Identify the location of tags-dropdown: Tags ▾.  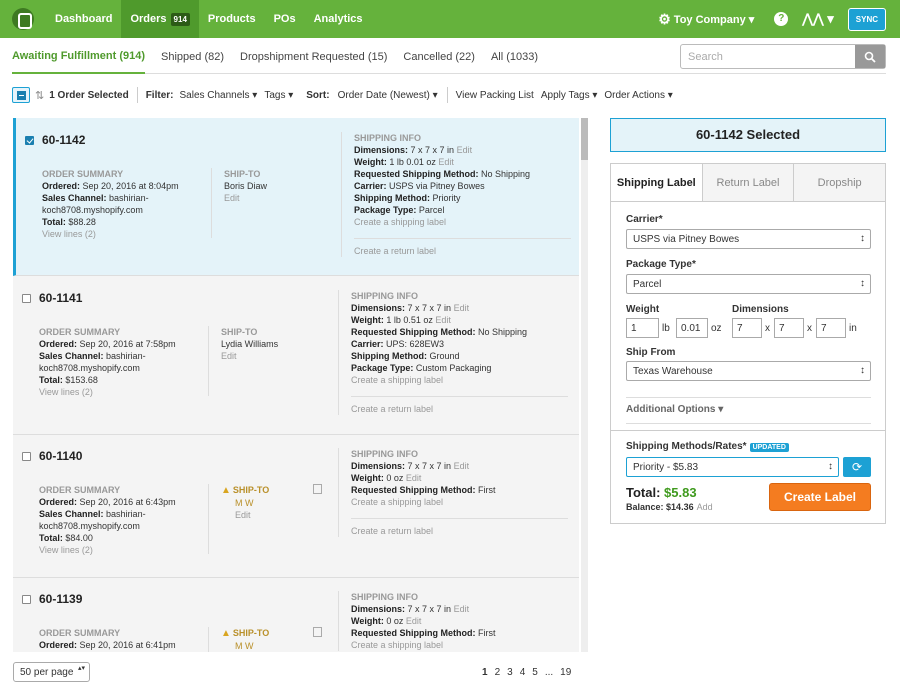
(278, 95).